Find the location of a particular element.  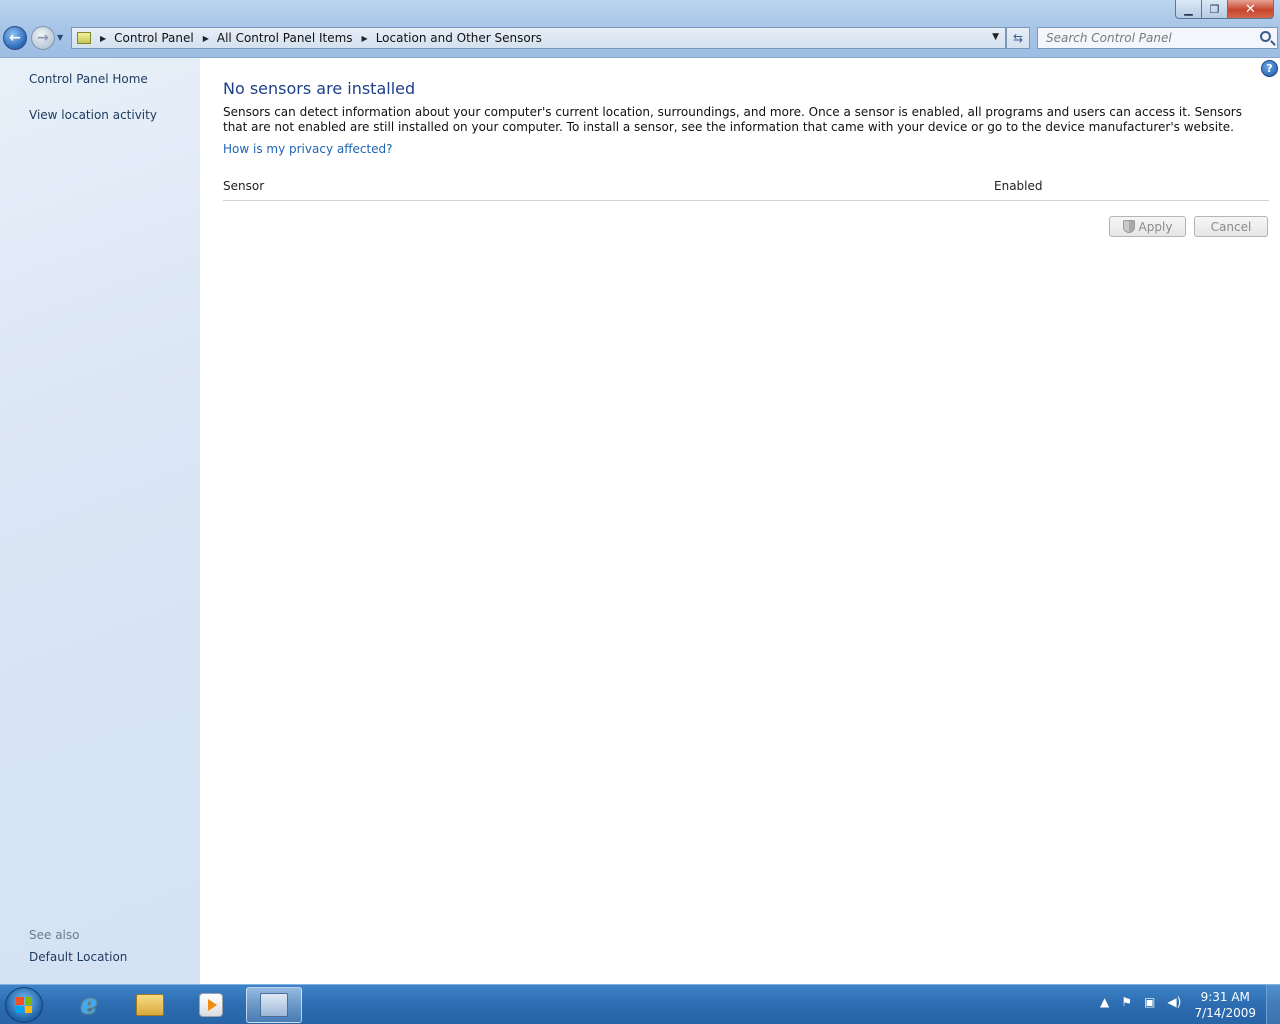

windows-logo-icon is located at coordinates (24, 1005).